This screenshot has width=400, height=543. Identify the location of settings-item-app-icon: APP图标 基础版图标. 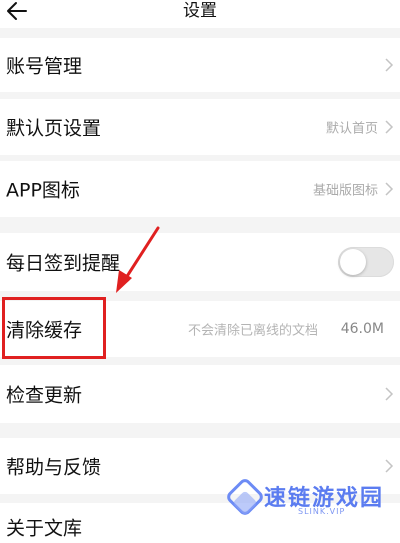
(200, 189).